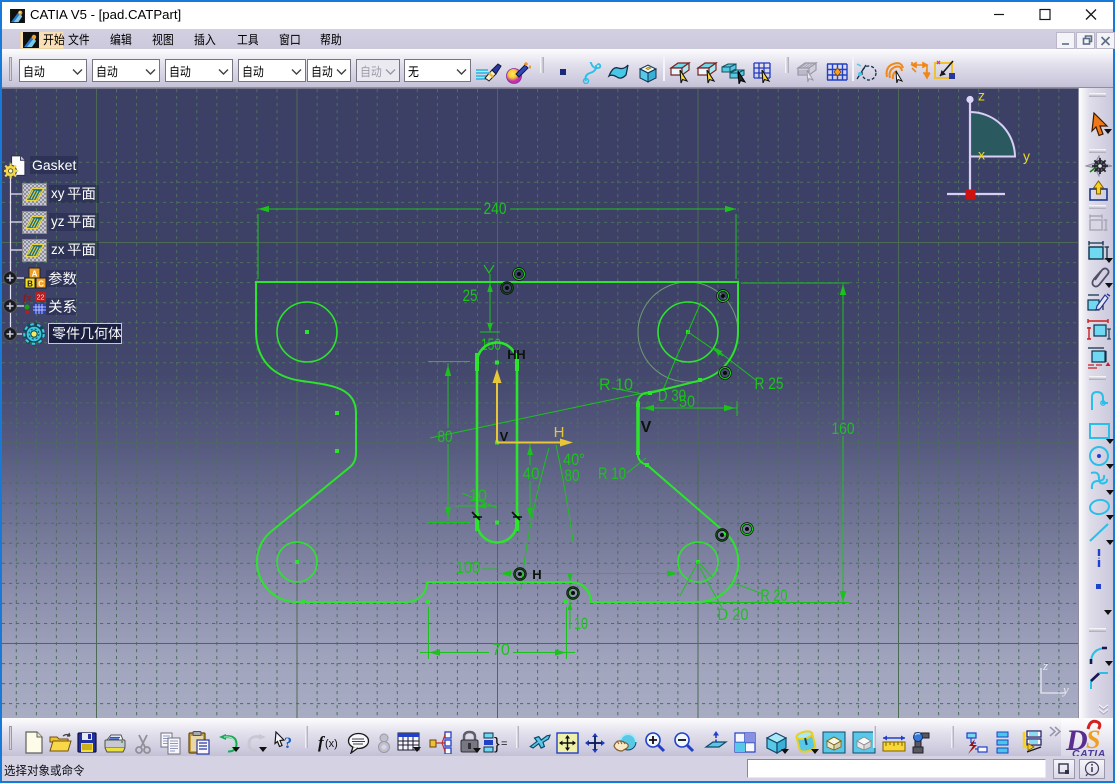 Image resolution: width=1115 pixels, height=783 pixels. I want to click on svg-text: 150, so click(491, 345).